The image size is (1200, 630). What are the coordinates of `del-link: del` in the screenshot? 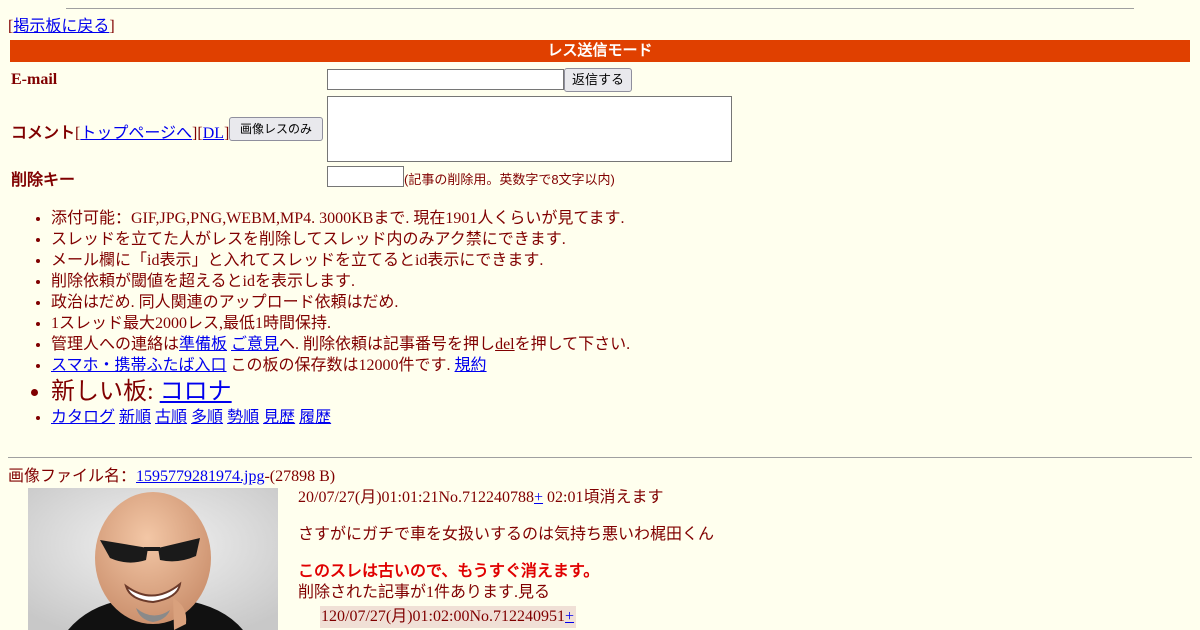 It's located at (505, 344).